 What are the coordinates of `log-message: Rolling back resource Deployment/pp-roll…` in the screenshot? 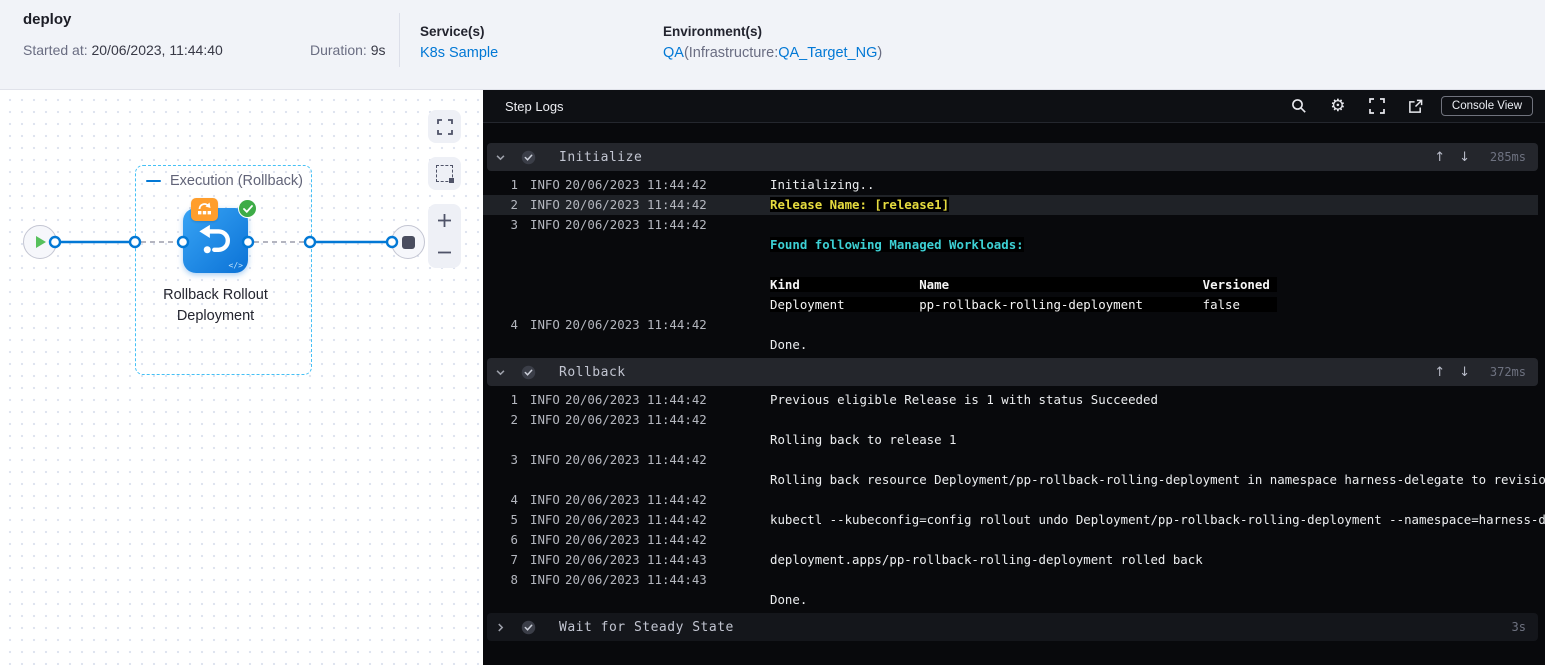 It's located at (1157, 479).